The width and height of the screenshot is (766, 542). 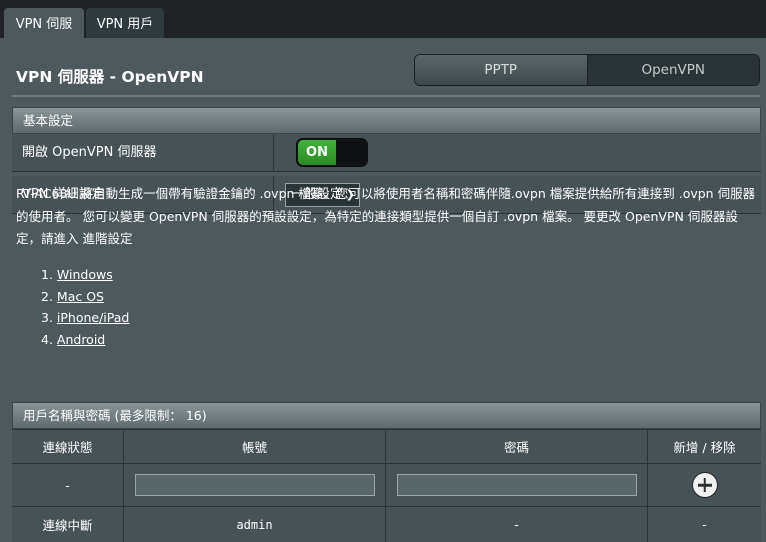 What do you see at coordinates (255, 446) in the screenshot?
I see `column-header-account: 帳號` at bounding box center [255, 446].